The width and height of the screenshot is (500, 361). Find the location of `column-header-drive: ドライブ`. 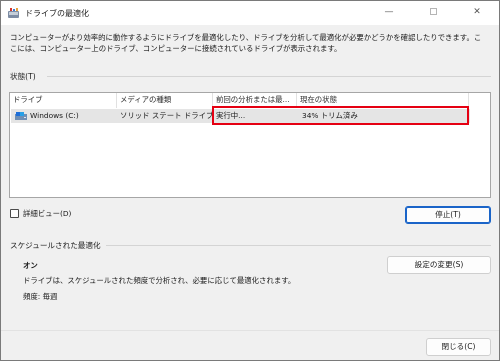

column-header-drive: ドライブ is located at coordinates (63, 100).